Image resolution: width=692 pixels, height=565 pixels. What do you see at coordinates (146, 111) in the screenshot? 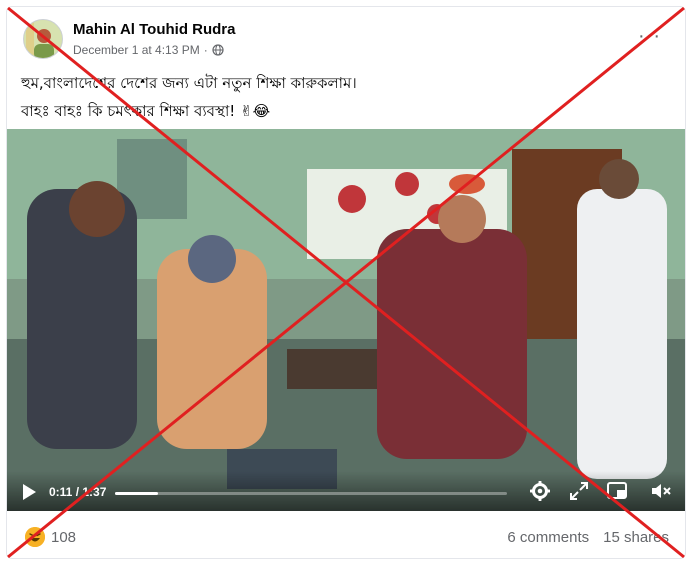
I see `post-text-line-2: বাহঃ বাহঃ কি চমৎকার শিক্ষা ব্যবস্থা! ✌😂` at bounding box center [146, 111].